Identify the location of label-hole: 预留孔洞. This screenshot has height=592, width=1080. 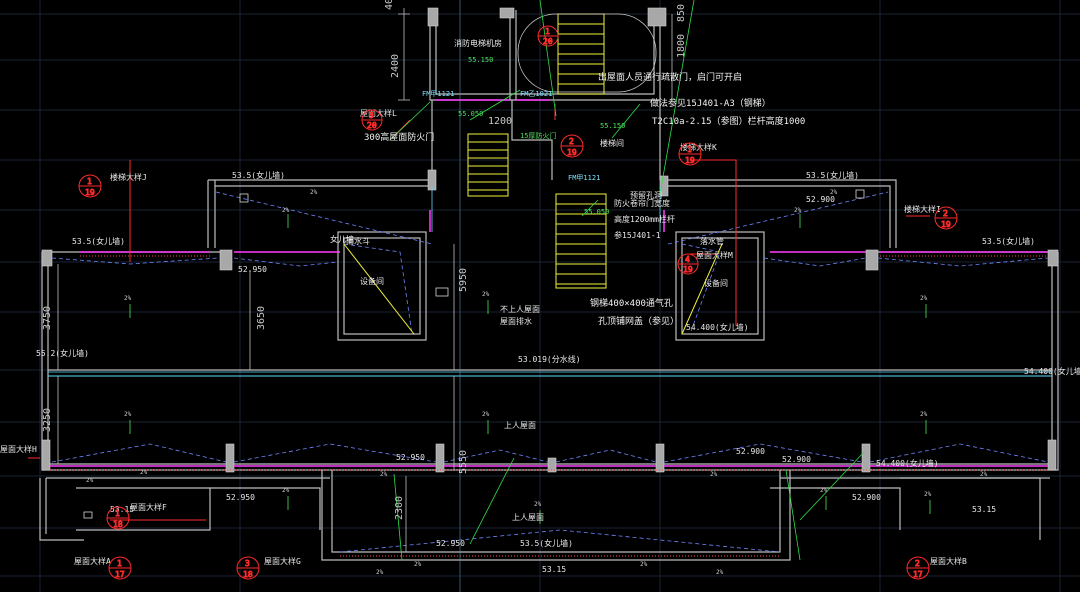
(646, 195).